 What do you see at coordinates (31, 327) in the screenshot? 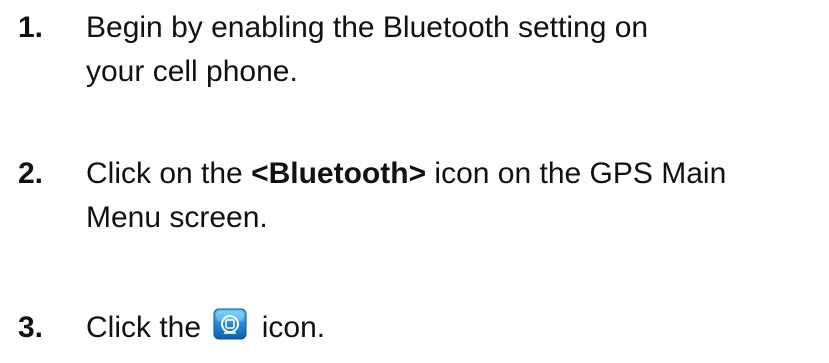
I see `step-number: 3.` at bounding box center [31, 327].